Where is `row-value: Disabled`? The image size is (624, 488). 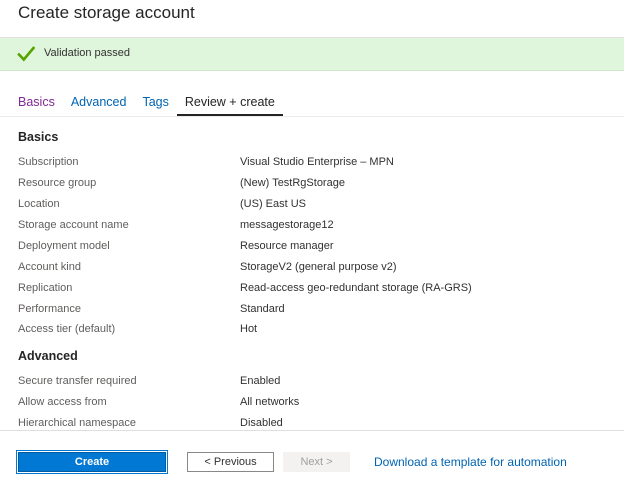 row-value: Disabled is located at coordinates (261, 423).